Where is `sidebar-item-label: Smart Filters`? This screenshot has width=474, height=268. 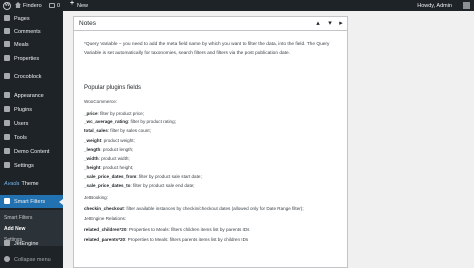 sidebar-item-label: Smart Filters is located at coordinates (30, 201).